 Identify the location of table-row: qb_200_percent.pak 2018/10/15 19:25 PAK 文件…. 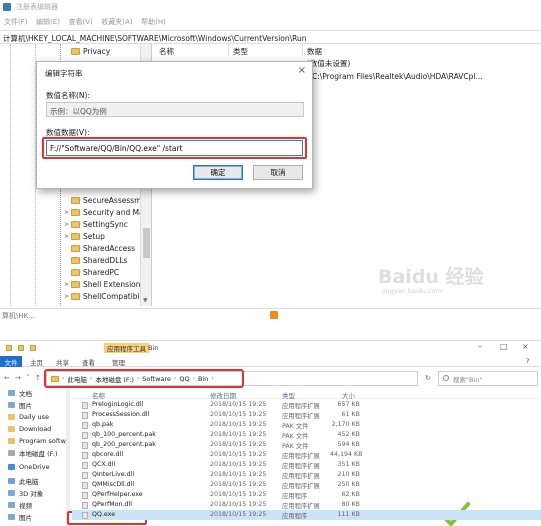
(306, 445).